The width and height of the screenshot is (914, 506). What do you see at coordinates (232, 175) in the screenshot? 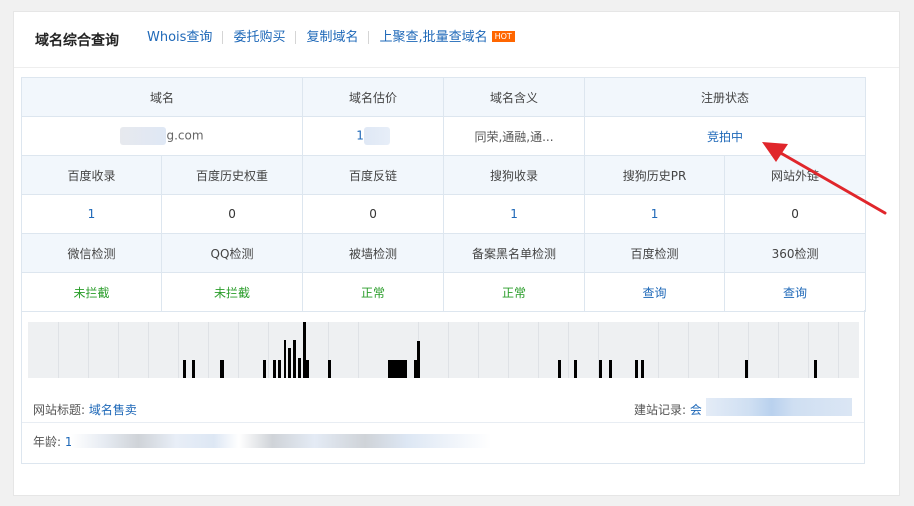
I see `header-baidu-weight: 百度历史权重` at bounding box center [232, 175].